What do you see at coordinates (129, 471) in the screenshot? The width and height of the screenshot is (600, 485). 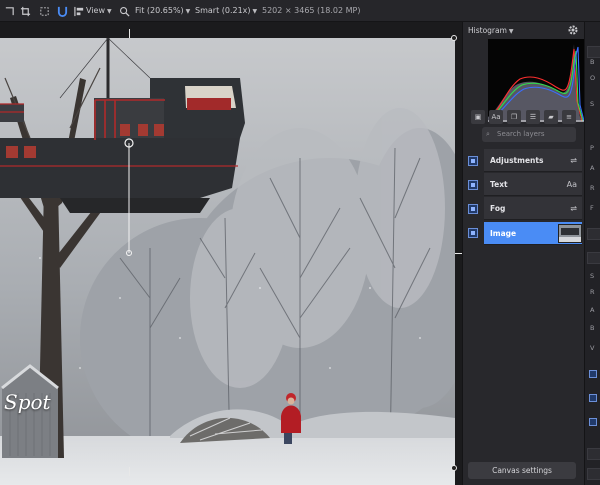 I see `edge-handle-bottom` at bounding box center [129, 471].